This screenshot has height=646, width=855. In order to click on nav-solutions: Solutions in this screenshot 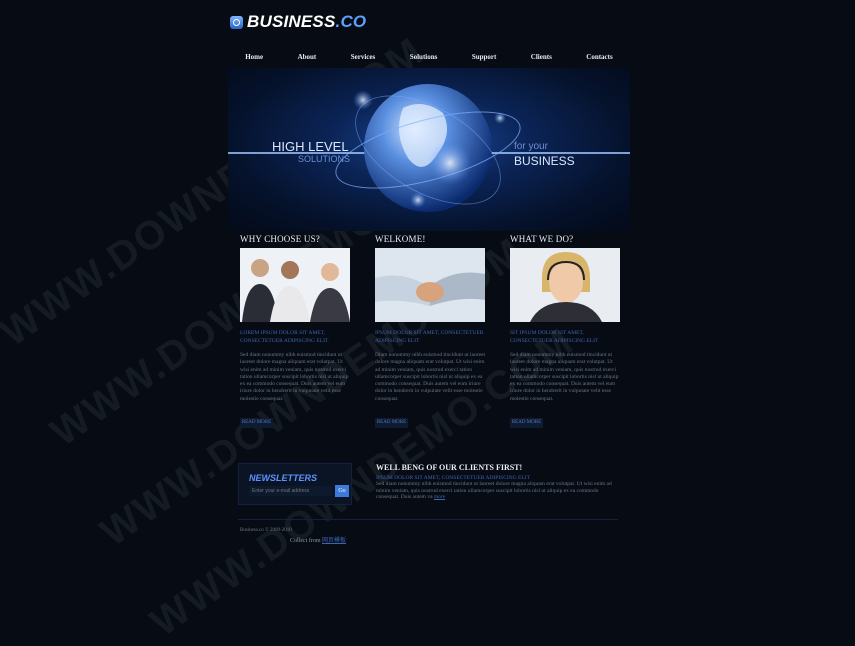, I will do `click(424, 57)`.